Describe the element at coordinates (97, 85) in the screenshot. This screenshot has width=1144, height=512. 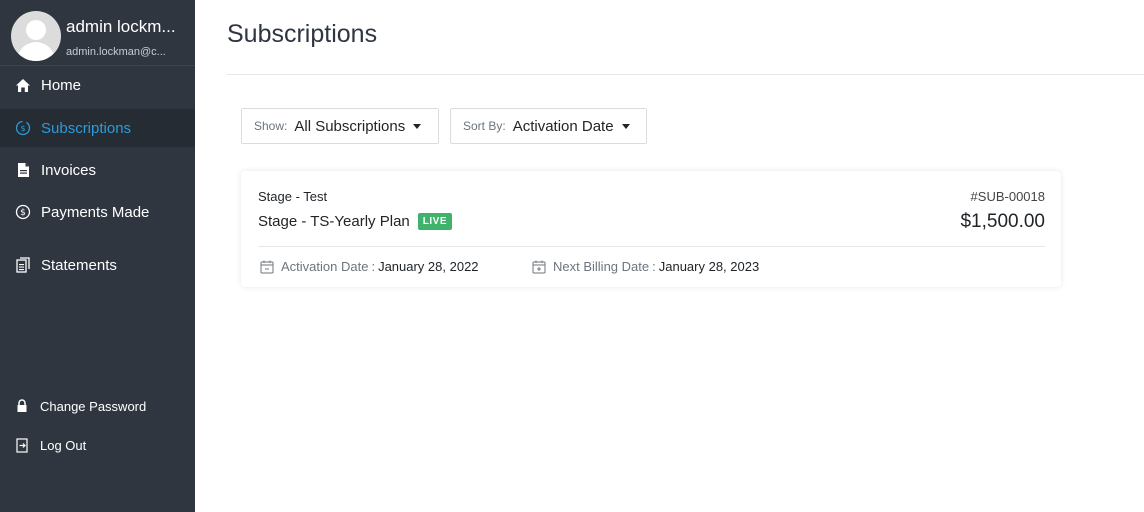
I see `sidebar-item-home: Home` at that location.